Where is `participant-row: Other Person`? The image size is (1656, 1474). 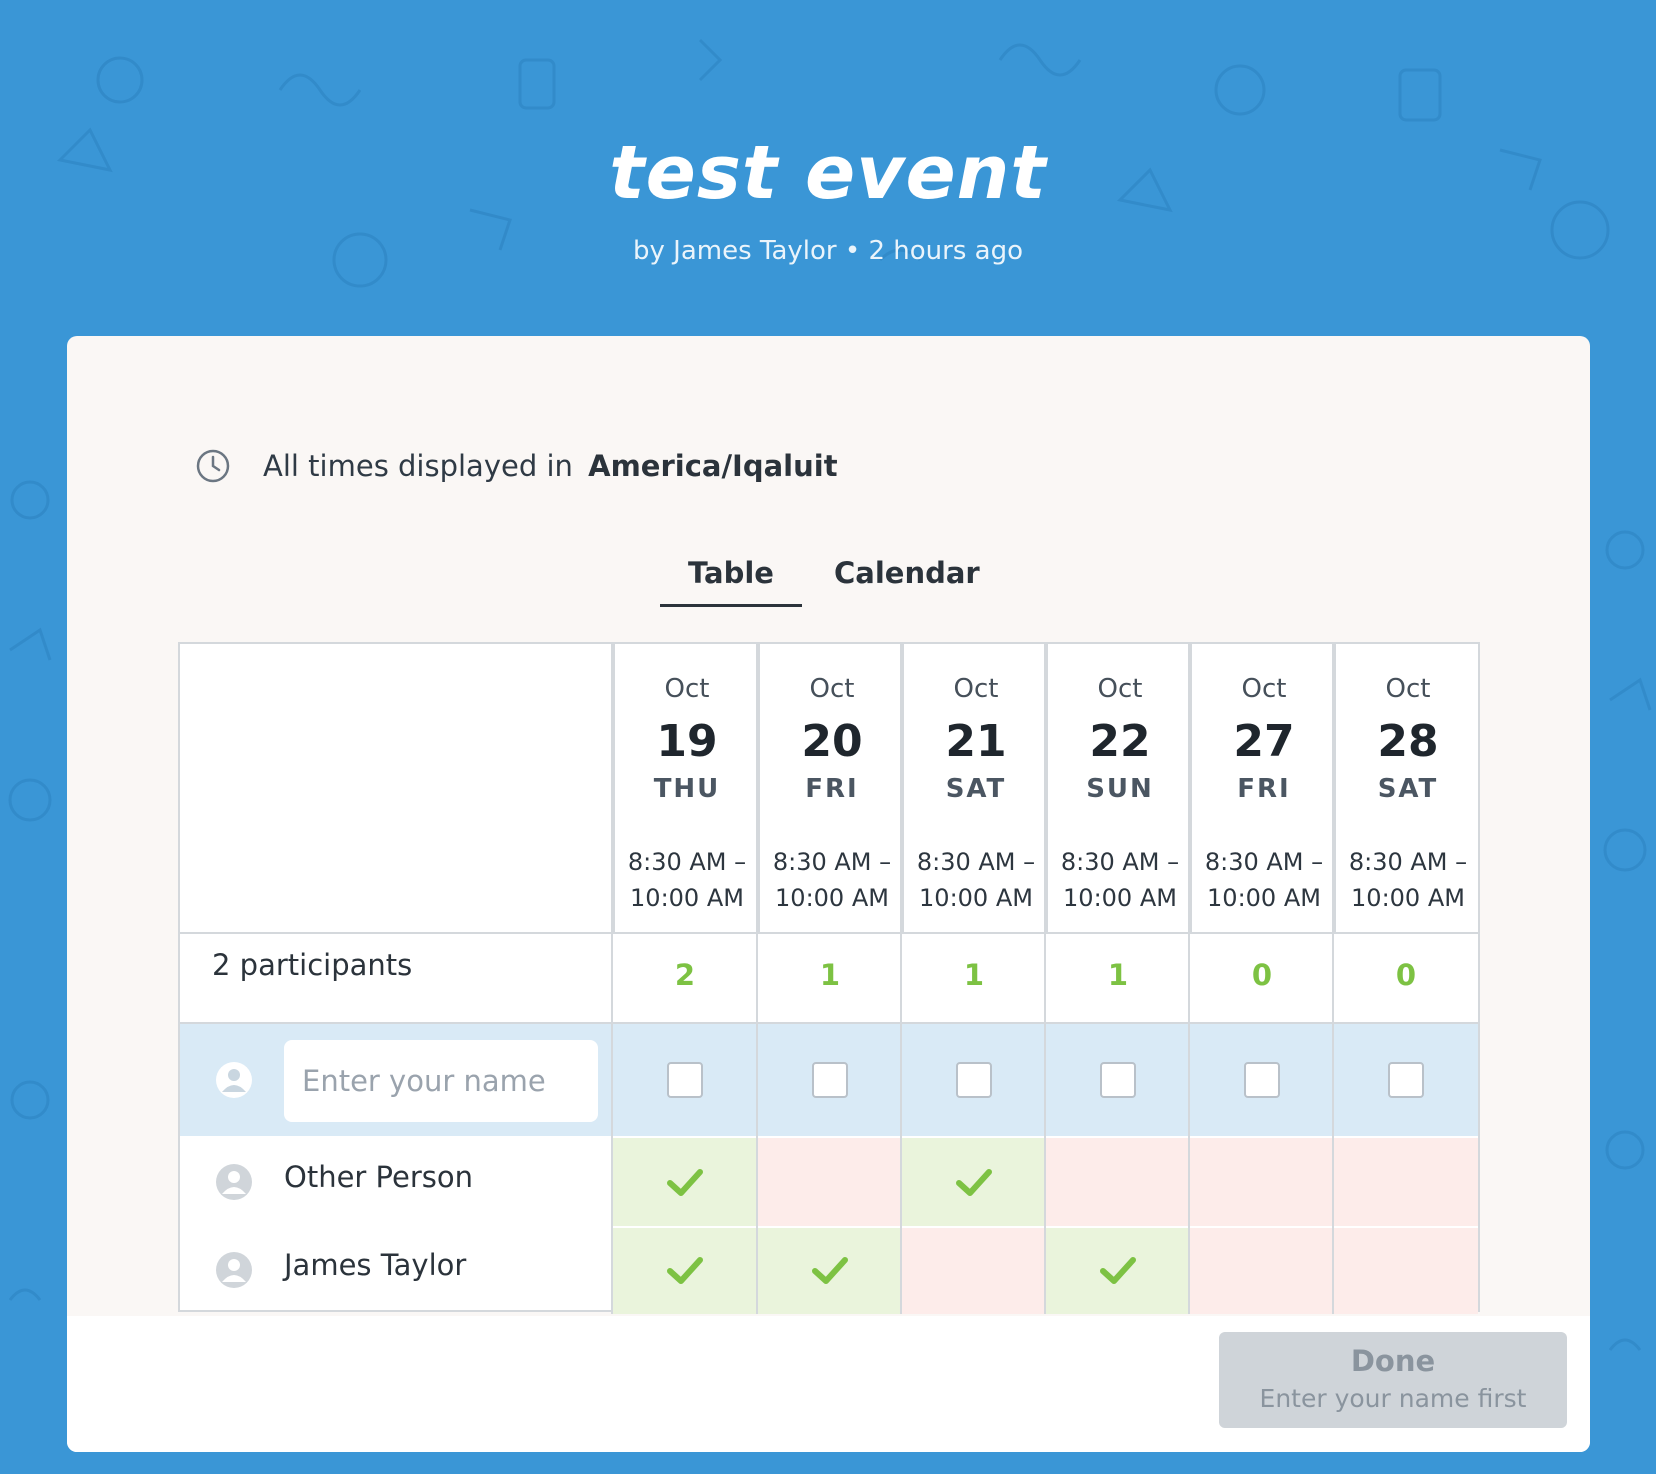 participant-row: Other Person is located at coordinates (829, 1182).